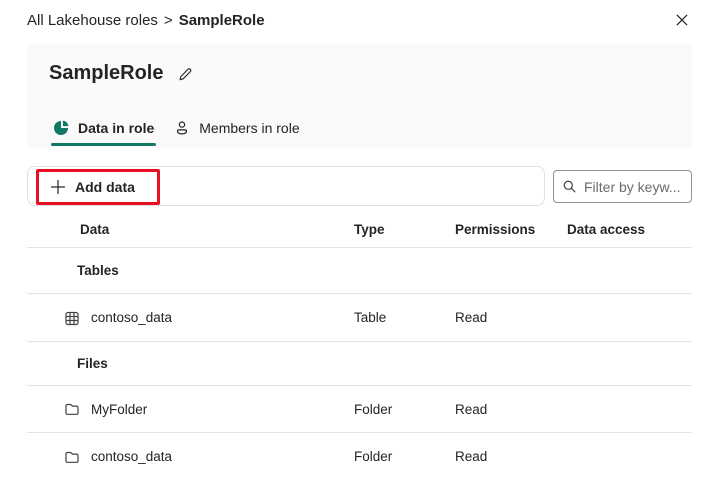  What do you see at coordinates (359, 271) in the screenshot?
I see `group-row-tables: Tables` at bounding box center [359, 271].